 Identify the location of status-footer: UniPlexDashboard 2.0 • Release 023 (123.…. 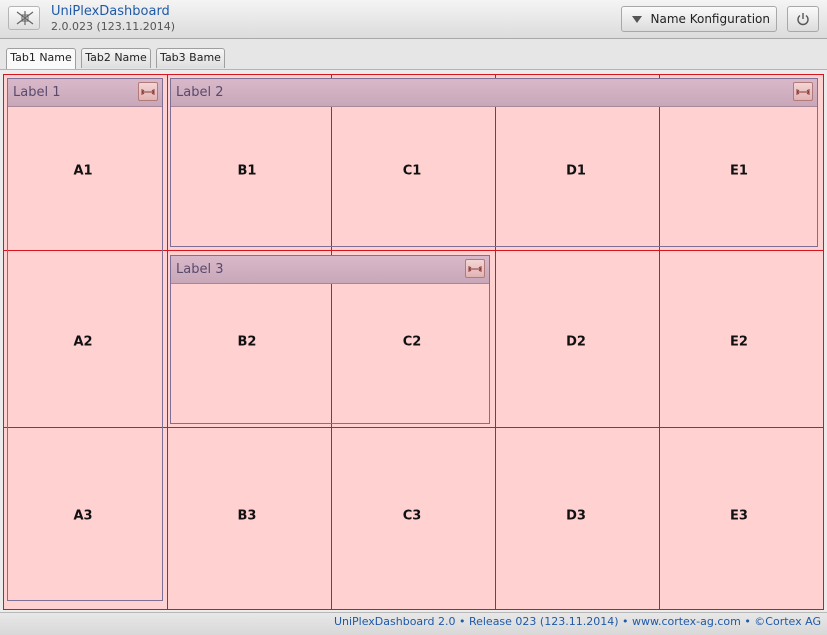
(413, 623).